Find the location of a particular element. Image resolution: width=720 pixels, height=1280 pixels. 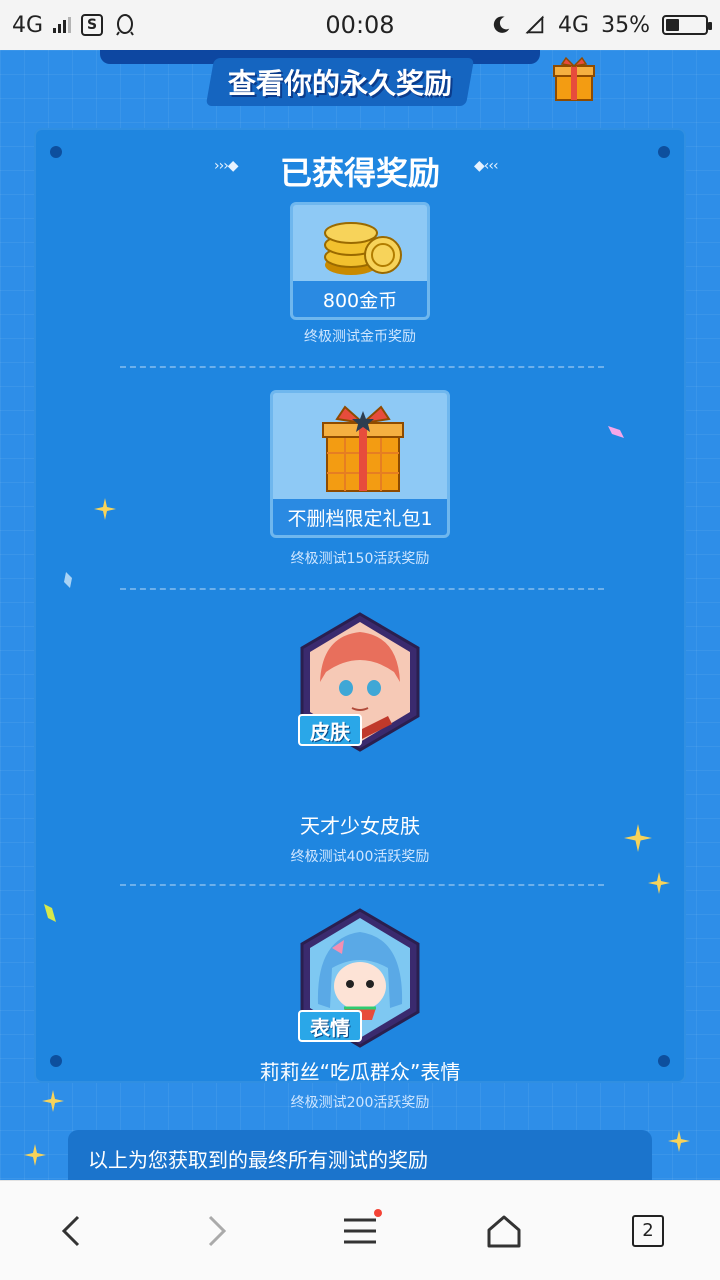

home-button is located at coordinates (504, 1231).